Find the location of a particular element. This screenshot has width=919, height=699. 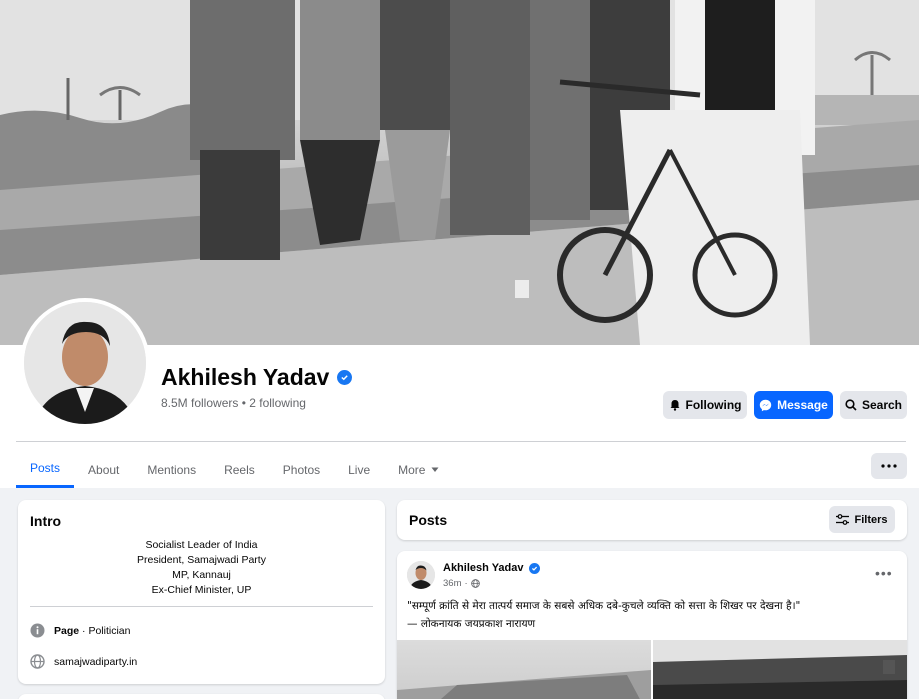

filters-button: Filters is located at coordinates (862, 519).